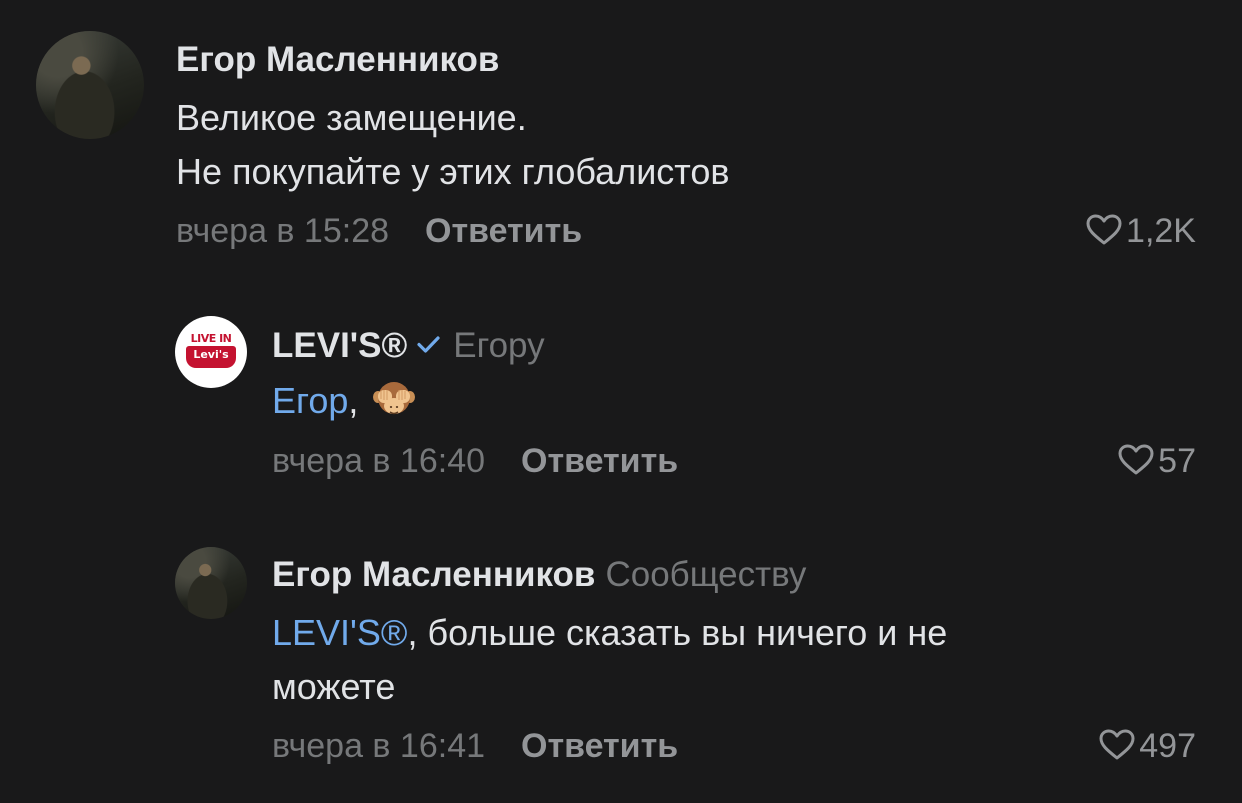 Image resolution: width=1242 pixels, height=803 pixels. Describe the element at coordinates (453, 171) in the screenshot. I see `comment-text-line-2: Не покупайте у этих глобалистов` at that location.